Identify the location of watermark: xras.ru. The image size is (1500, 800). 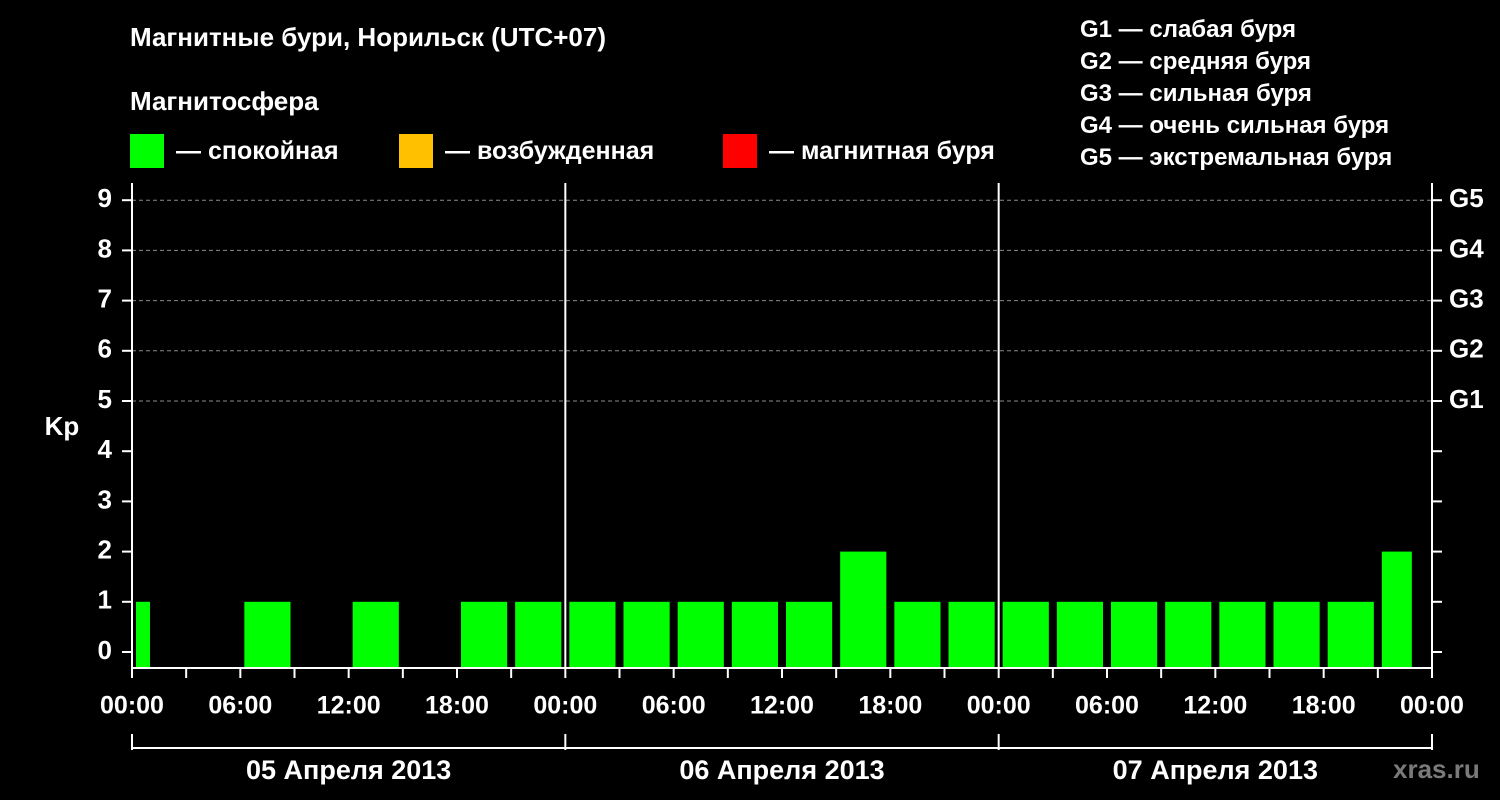
(1436, 769).